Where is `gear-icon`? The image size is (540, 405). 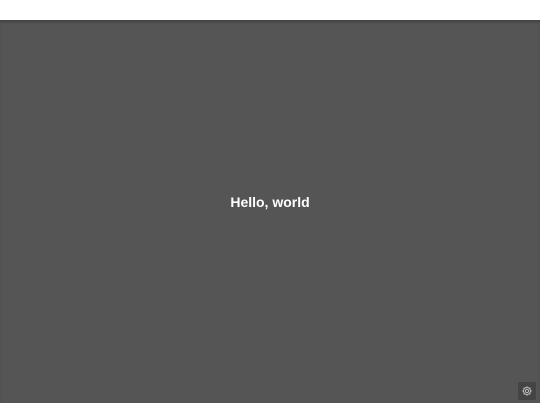 gear-icon is located at coordinates (527, 391).